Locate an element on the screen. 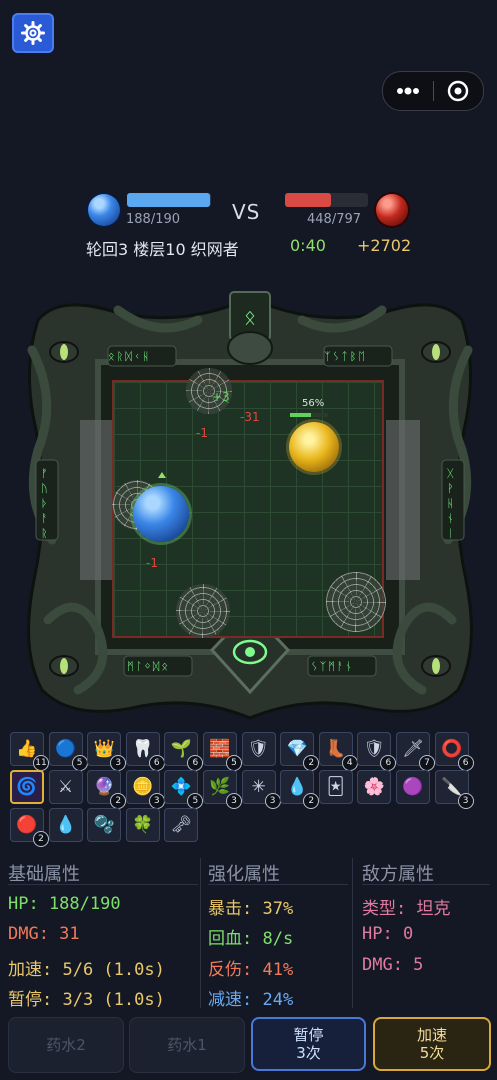 The width and height of the screenshot is (497, 1080). heal-popup: +3 is located at coordinates (221, 397).